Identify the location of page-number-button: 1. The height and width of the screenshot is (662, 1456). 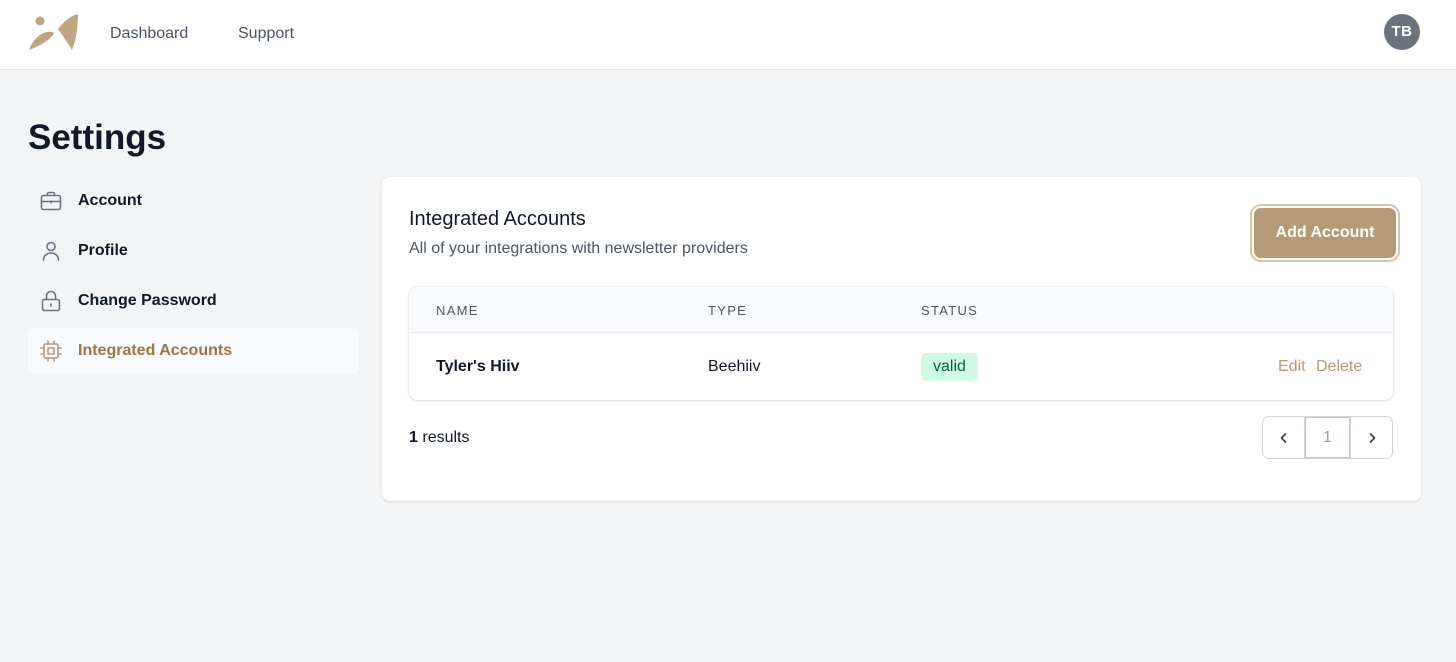
(1328, 437).